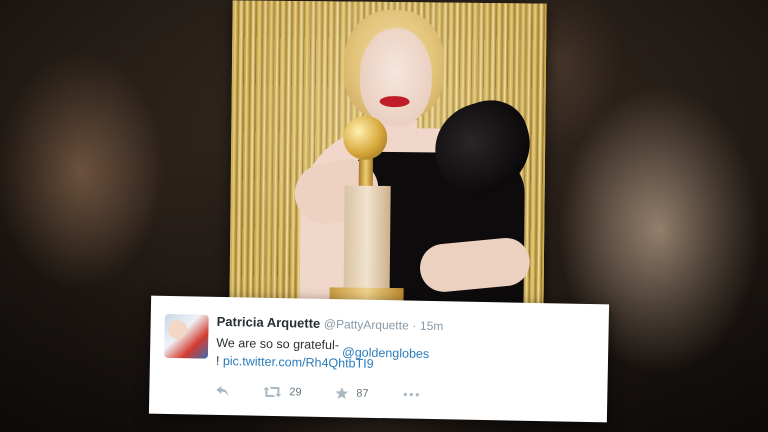 This screenshot has width=768, height=432. I want to click on retweet-button: 29, so click(282, 392).